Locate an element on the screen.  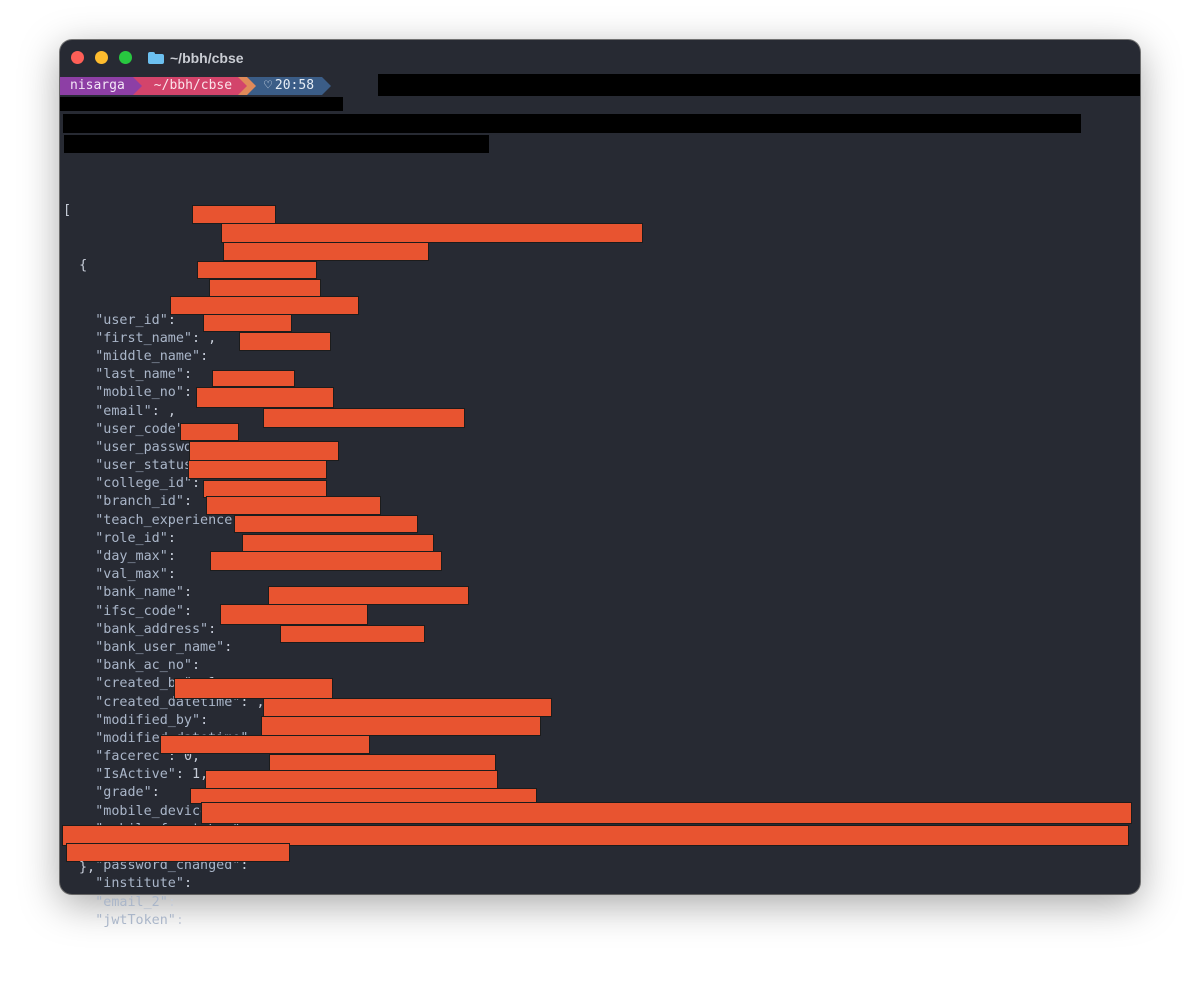
prompt-time: ♡ 20:58 is located at coordinates (289, 86).